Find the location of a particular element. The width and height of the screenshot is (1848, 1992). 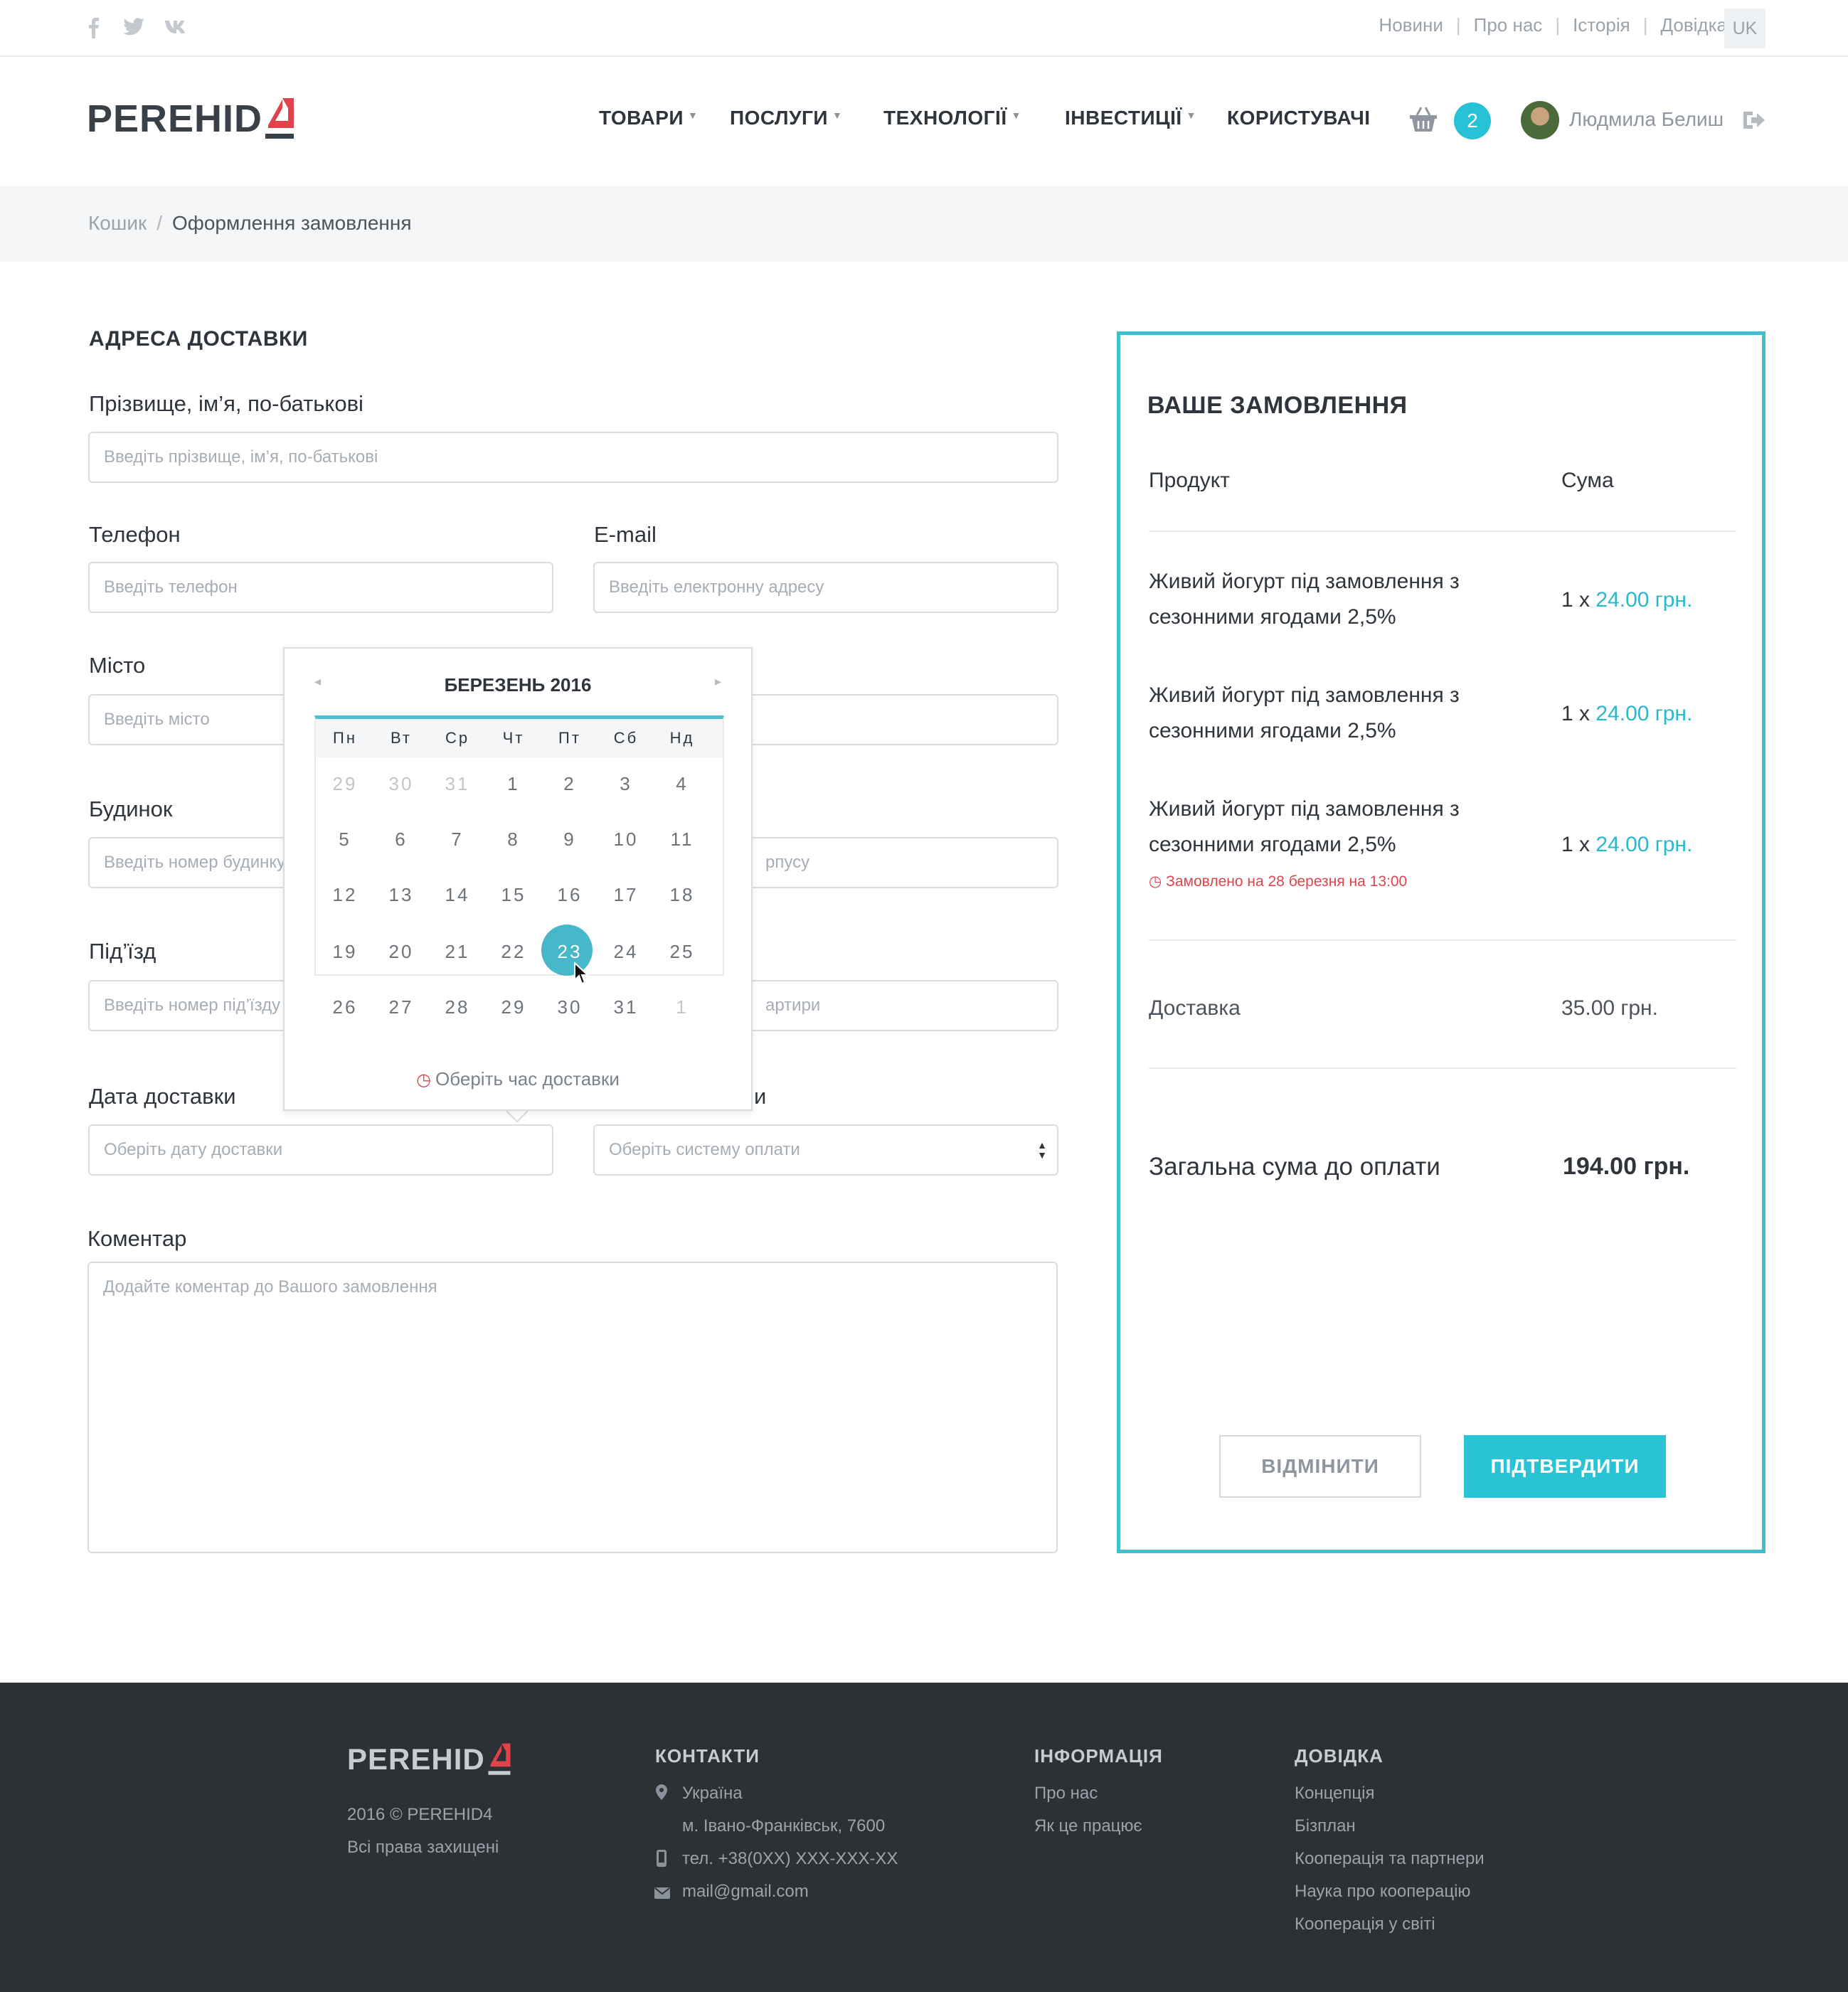

footer-logo-mark is located at coordinates (499, 1759).